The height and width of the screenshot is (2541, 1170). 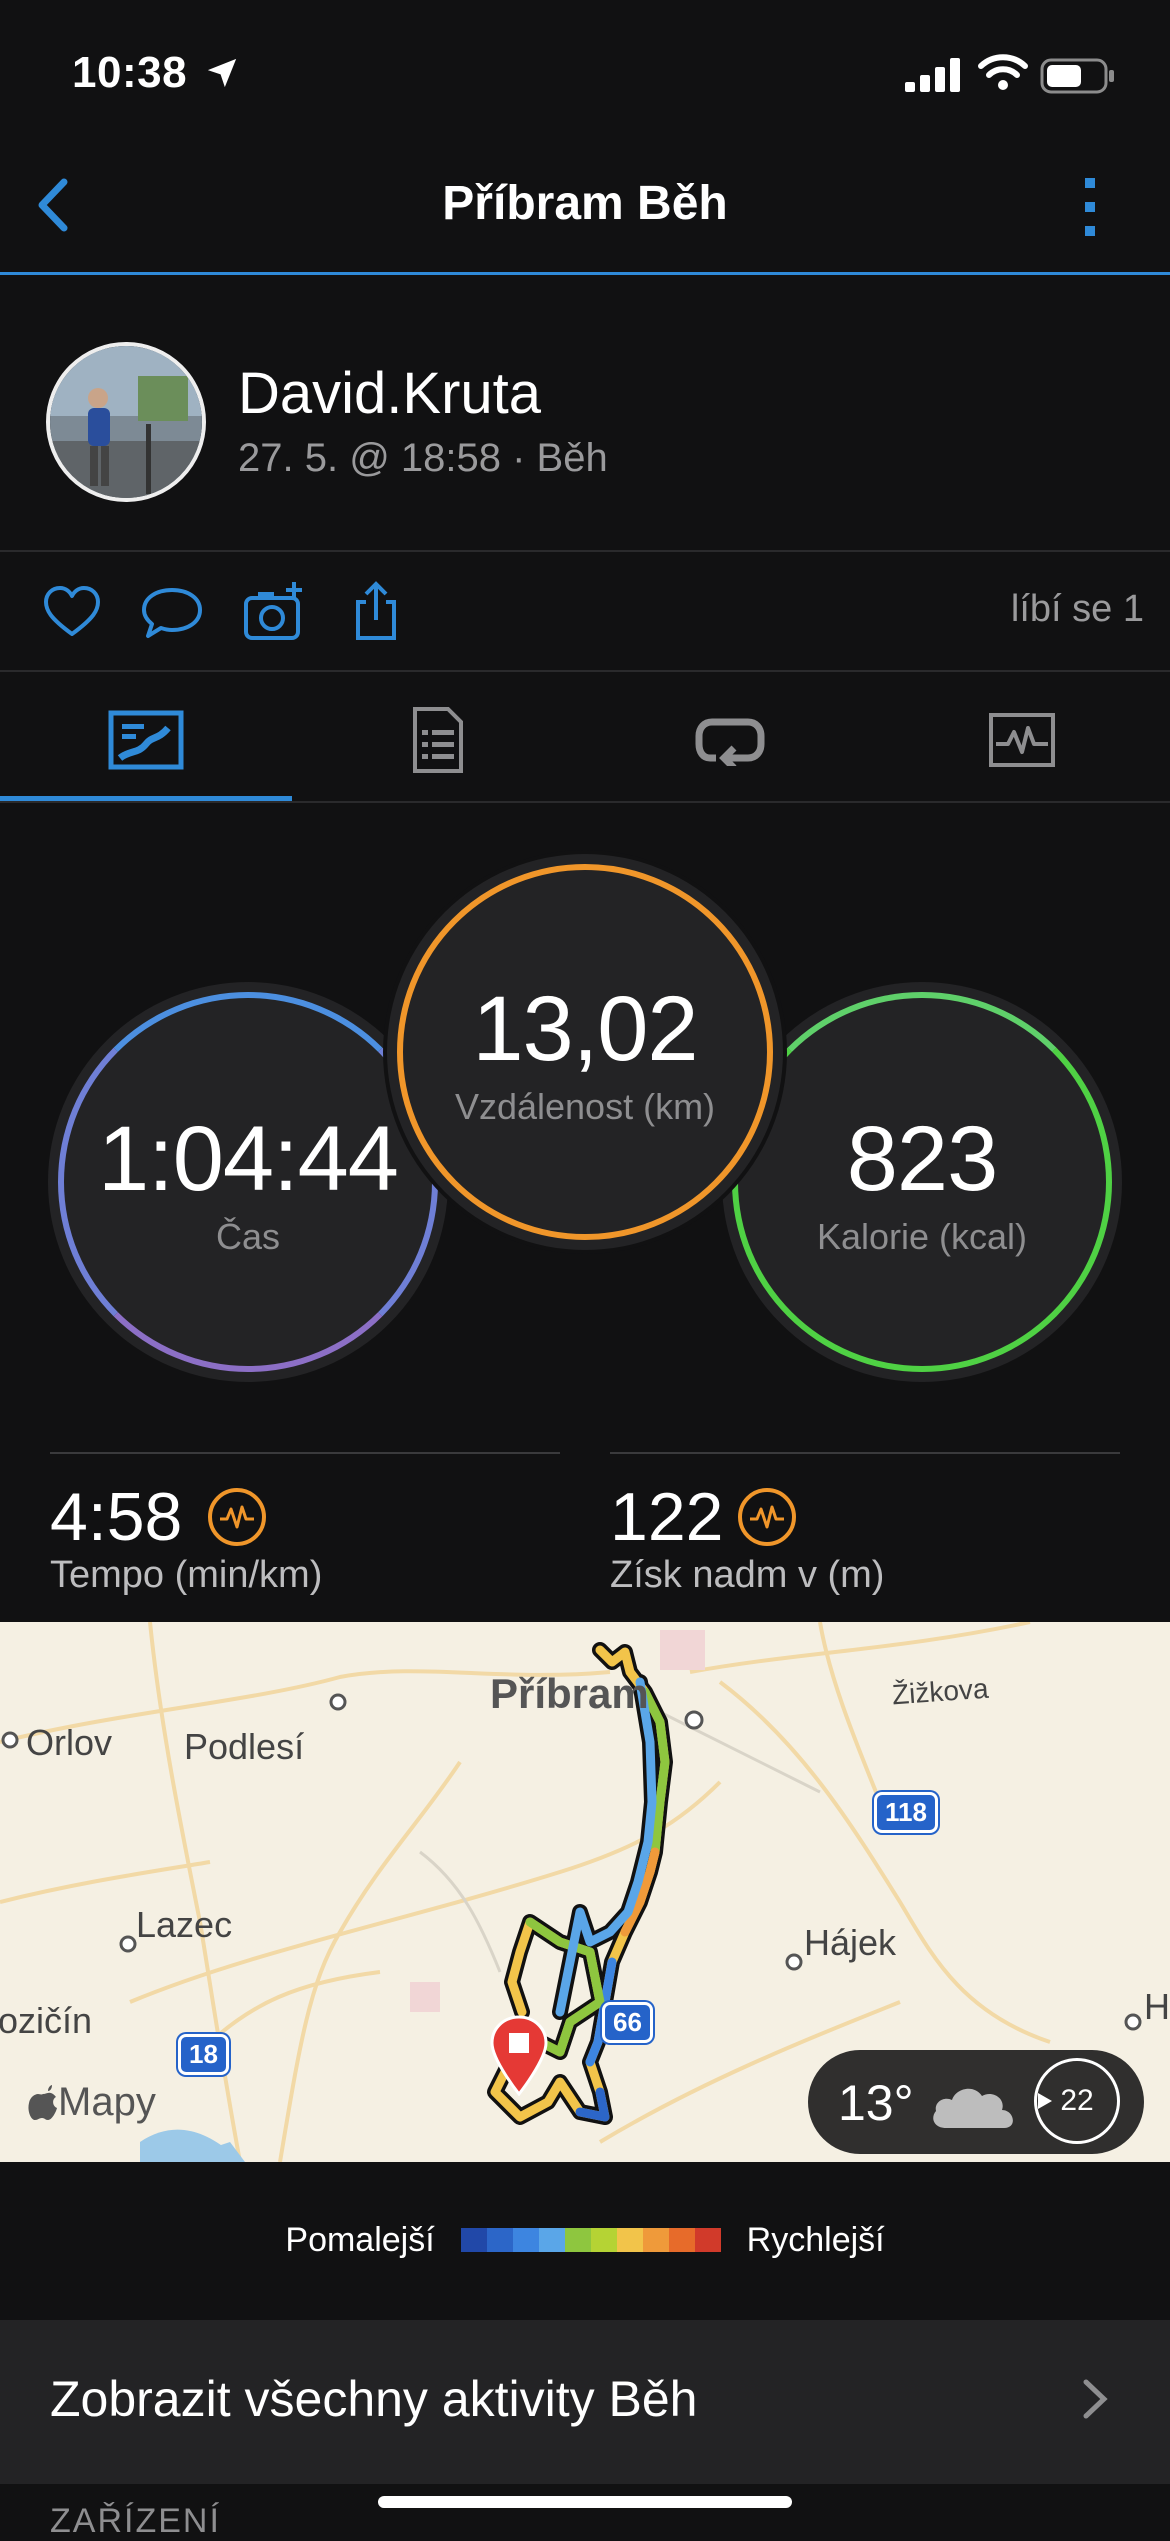 What do you see at coordinates (747, 1575) in the screenshot?
I see `elevation-gain-label: Získ nadm v (m)` at bounding box center [747, 1575].